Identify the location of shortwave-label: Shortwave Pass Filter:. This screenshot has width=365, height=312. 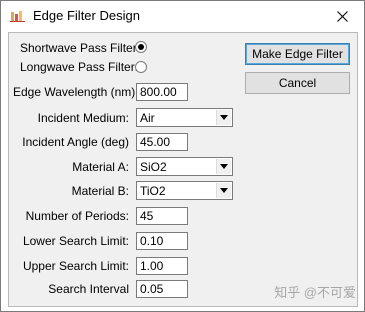
(80, 48).